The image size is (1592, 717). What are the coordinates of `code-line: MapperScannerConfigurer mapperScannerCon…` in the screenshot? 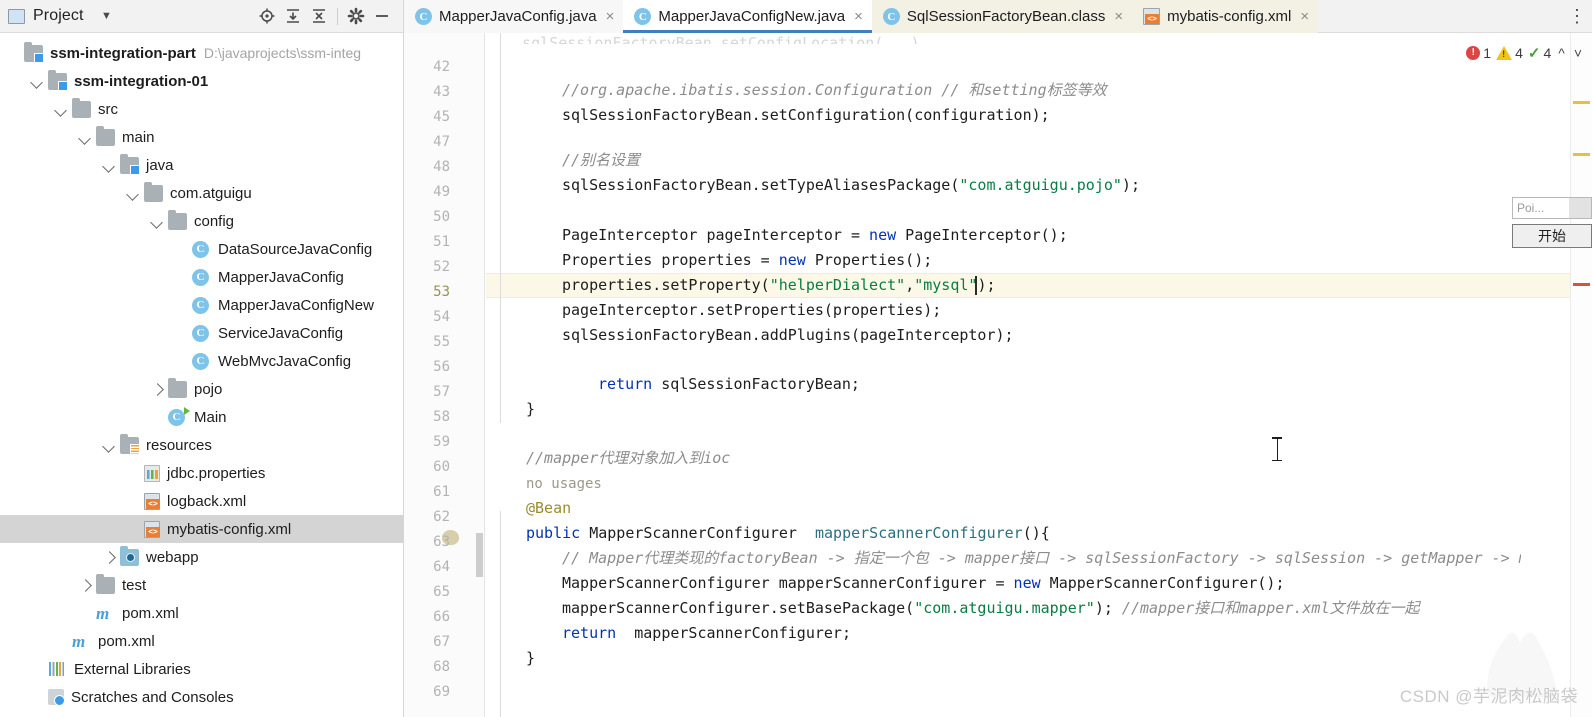 It's located at (885, 583).